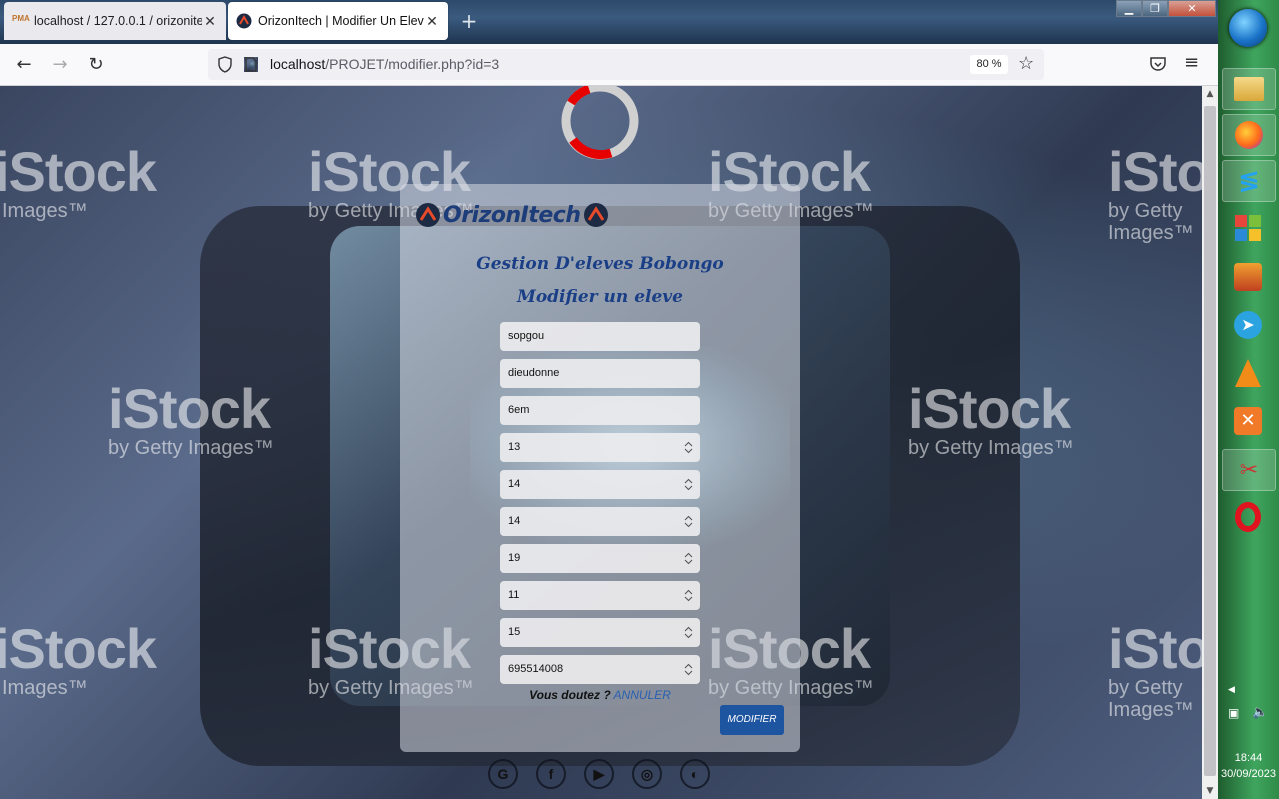 This screenshot has height=799, width=1279. Describe the element at coordinates (600, 558) in the screenshot. I see `note4-field: 19` at that location.